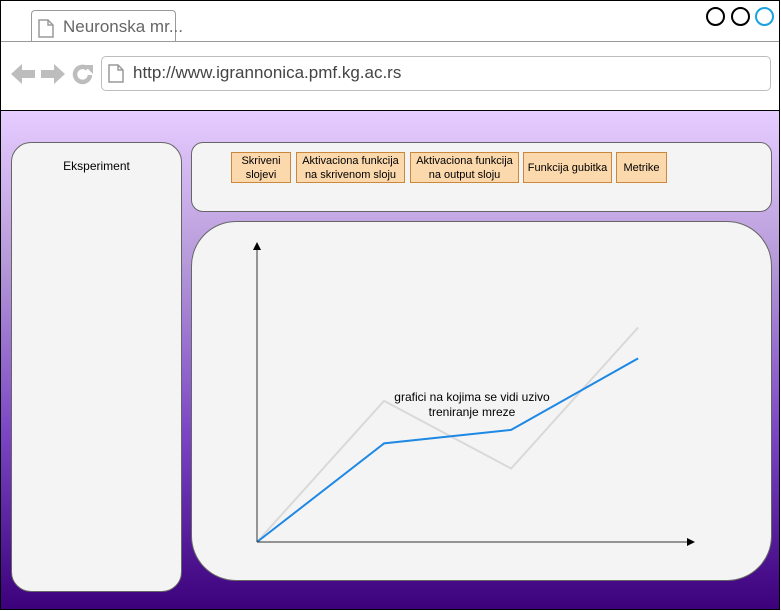  Describe the element at coordinates (350, 167) in the screenshot. I see `hidden-activation-button: Aktivaciona funkcija na skrivenom sloju` at that location.